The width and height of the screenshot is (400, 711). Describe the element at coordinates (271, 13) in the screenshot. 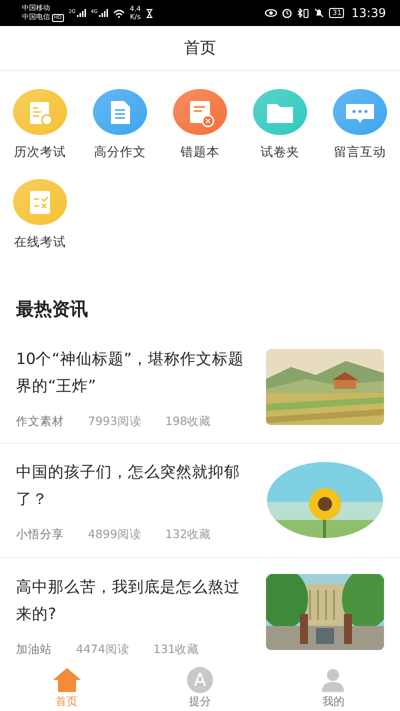

I see `eye-icon` at that location.